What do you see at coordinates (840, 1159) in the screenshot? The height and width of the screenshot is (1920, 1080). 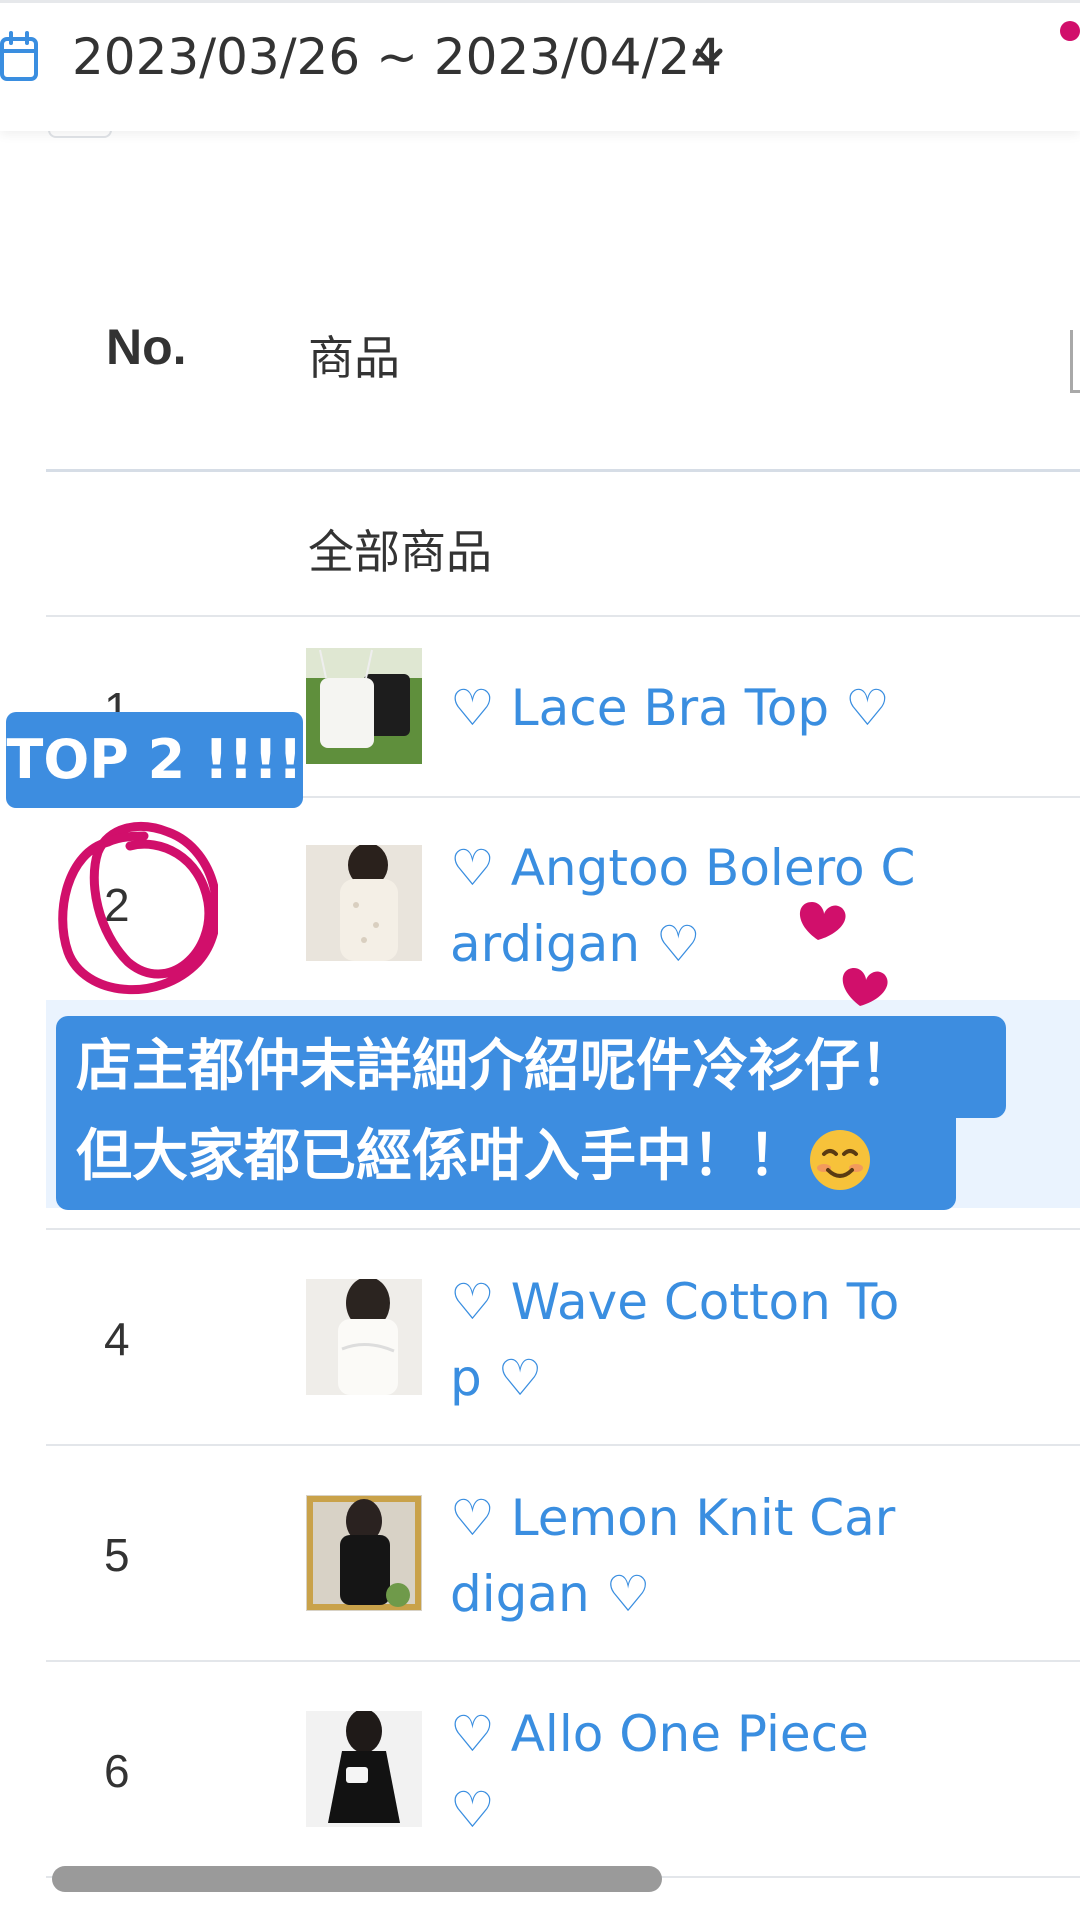 I see `blushing-smile-emoji-icon` at bounding box center [840, 1159].